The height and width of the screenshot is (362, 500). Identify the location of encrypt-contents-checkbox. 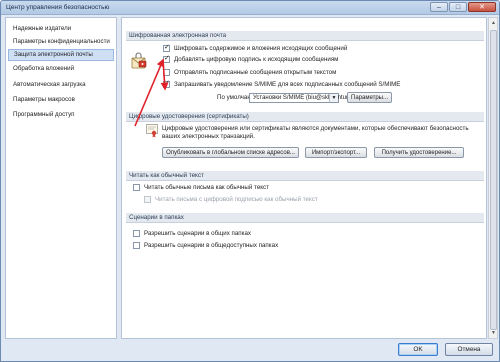
(166, 47).